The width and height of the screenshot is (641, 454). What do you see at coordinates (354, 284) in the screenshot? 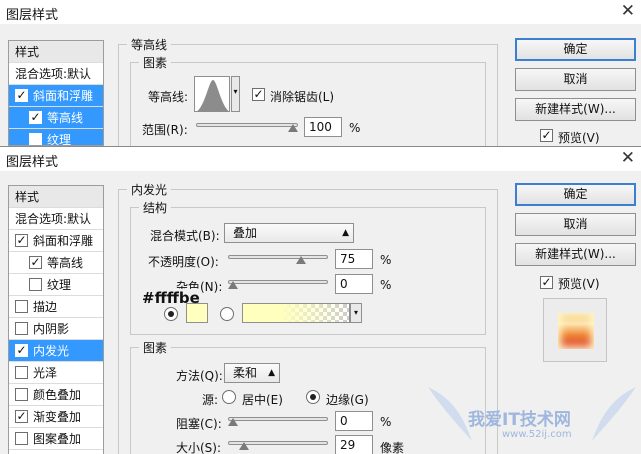
I see `noise-input: 0` at bounding box center [354, 284].